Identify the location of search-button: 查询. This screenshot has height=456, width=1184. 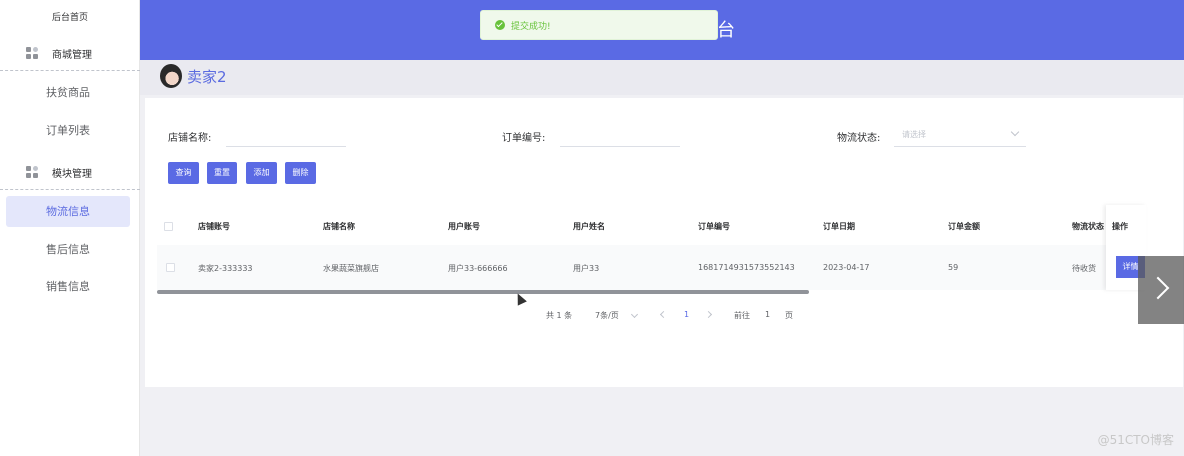
(183, 173).